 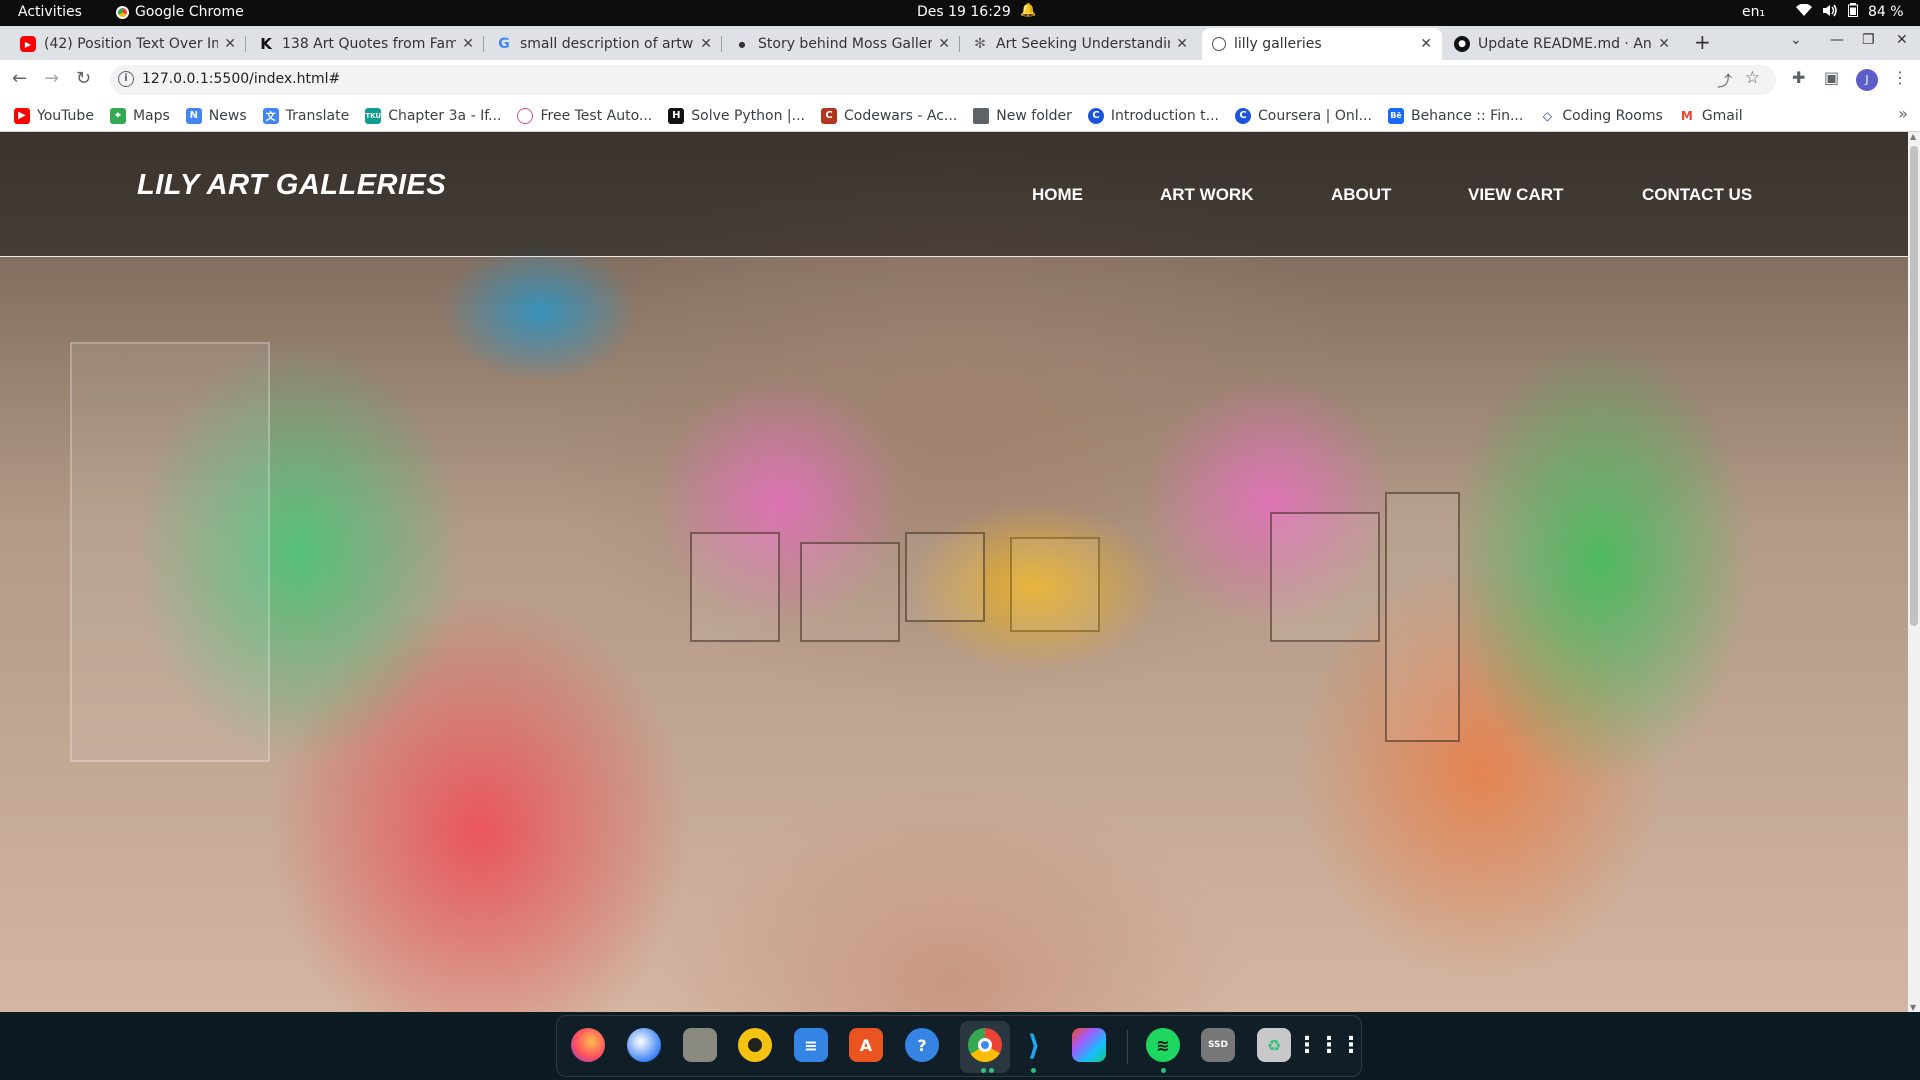 What do you see at coordinates (50, 12) in the screenshot?
I see `activities-button: Activities` at bounding box center [50, 12].